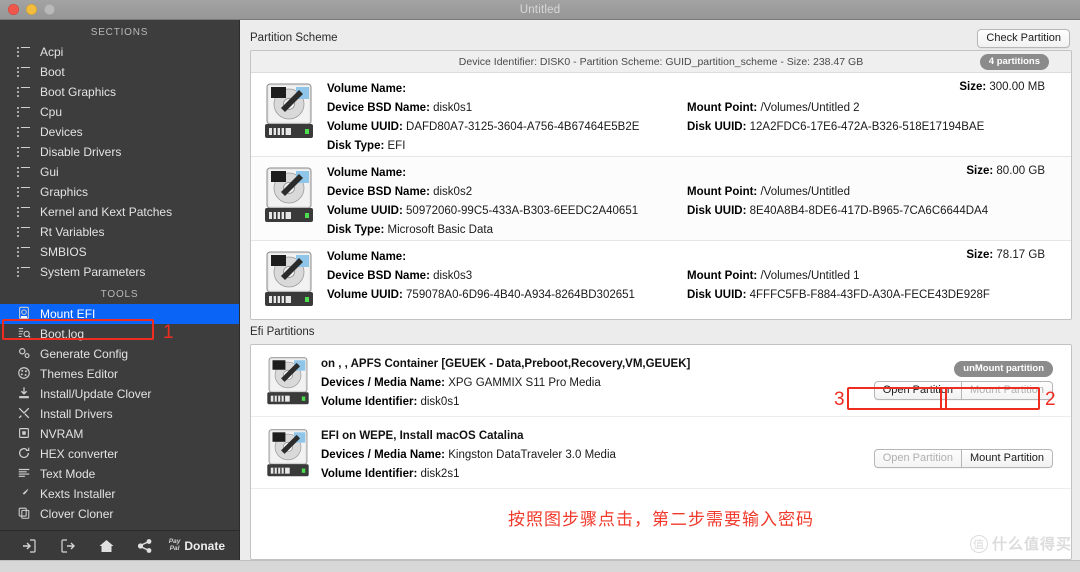 The image size is (1080, 572). Describe the element at coordinates (168, 332) in the screenshot. I see `annotation-number-1: 1` at that location.